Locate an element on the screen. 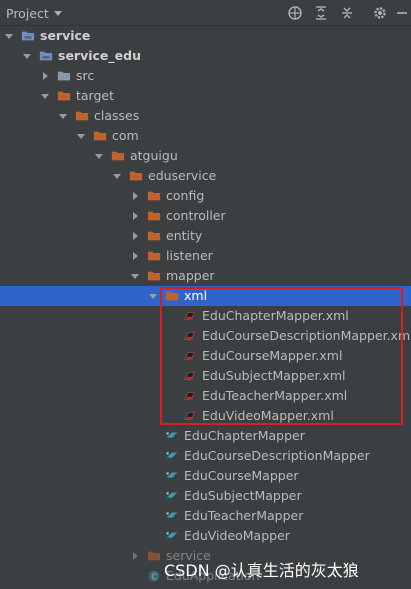 This screenshot has width=411, height=589. tree-node: EduChapterMapper is located at coordinates (205, 436).